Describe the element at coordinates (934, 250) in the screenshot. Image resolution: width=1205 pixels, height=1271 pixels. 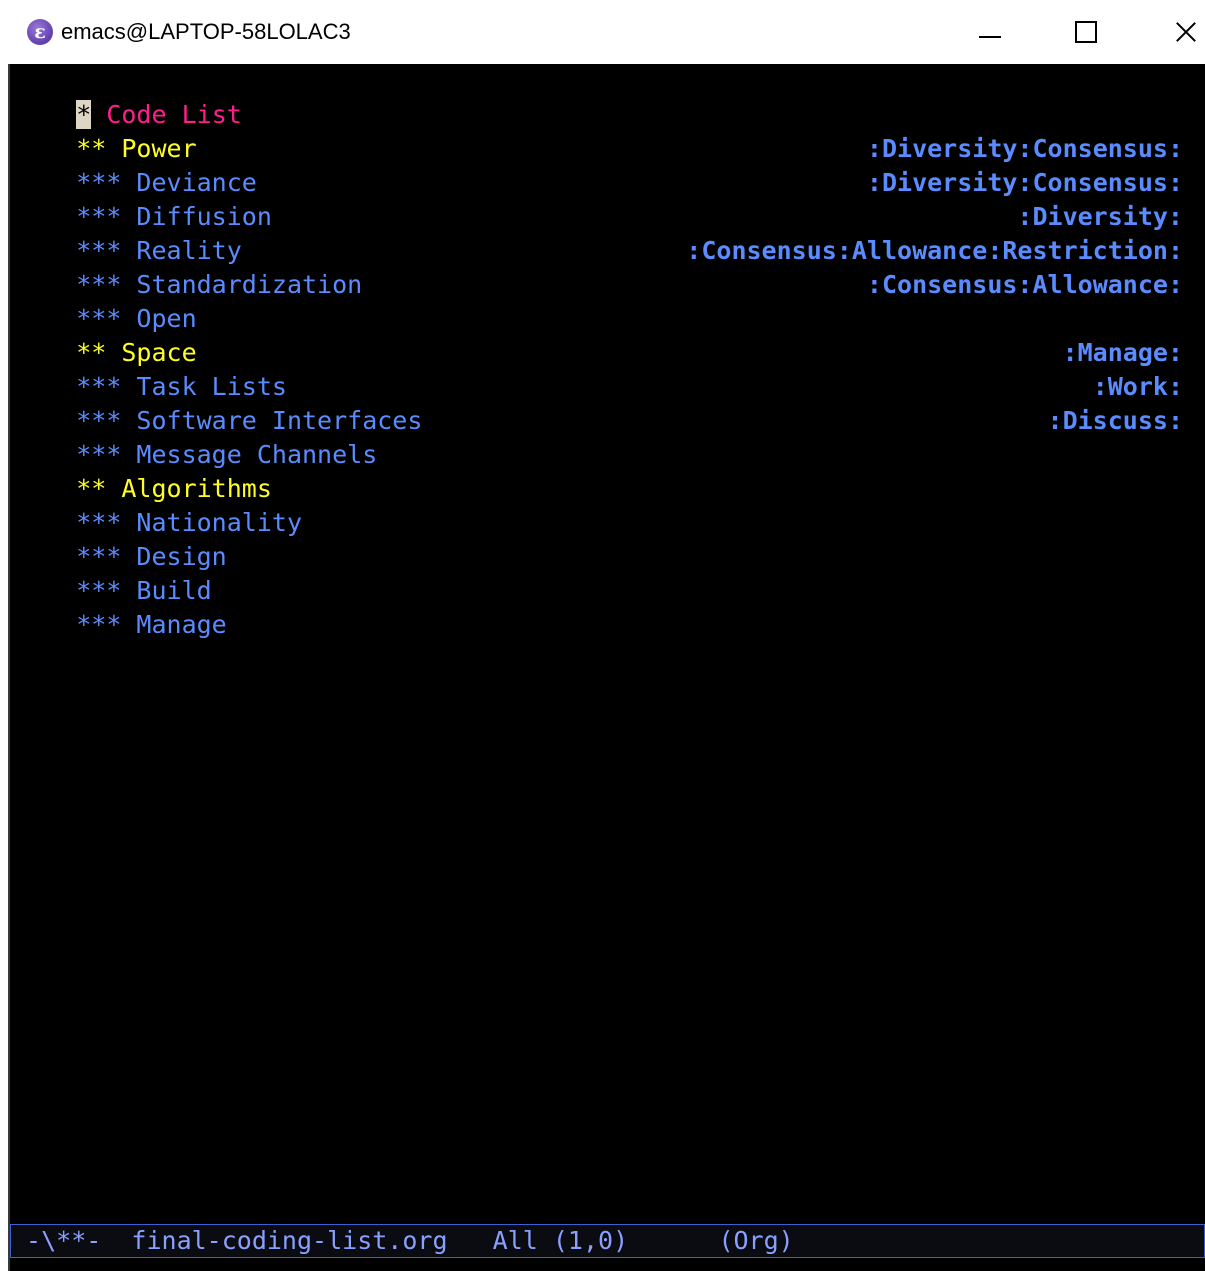
I see `heading-tags: :Consensus:Allowance:Restriction:` at that location.